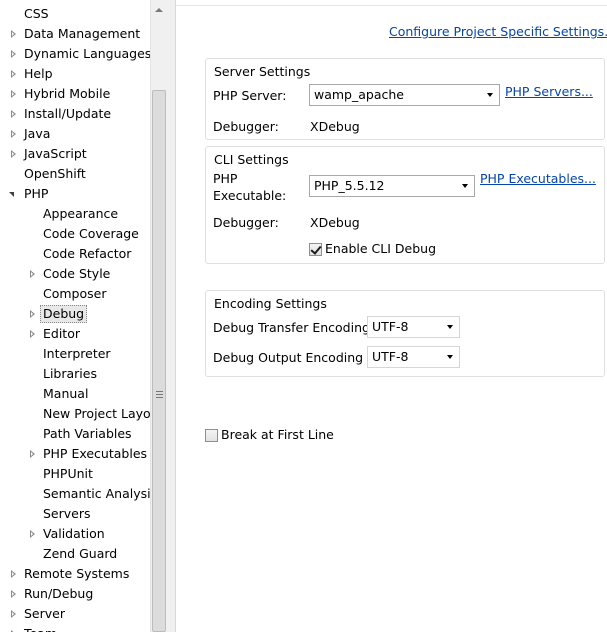 The width and height of the screenshot is (607, 632). Describe the element at coordinates (75, 534) in the screenshot. I see `tree-item: Validation` at that location.